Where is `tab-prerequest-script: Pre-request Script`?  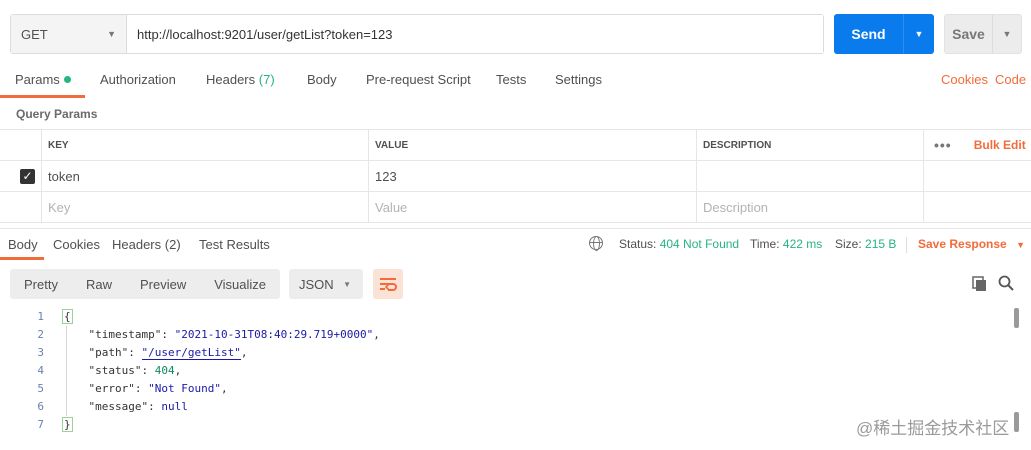 tab-prerequest-script: Pre-request Script is located at coordinates (418, 79).